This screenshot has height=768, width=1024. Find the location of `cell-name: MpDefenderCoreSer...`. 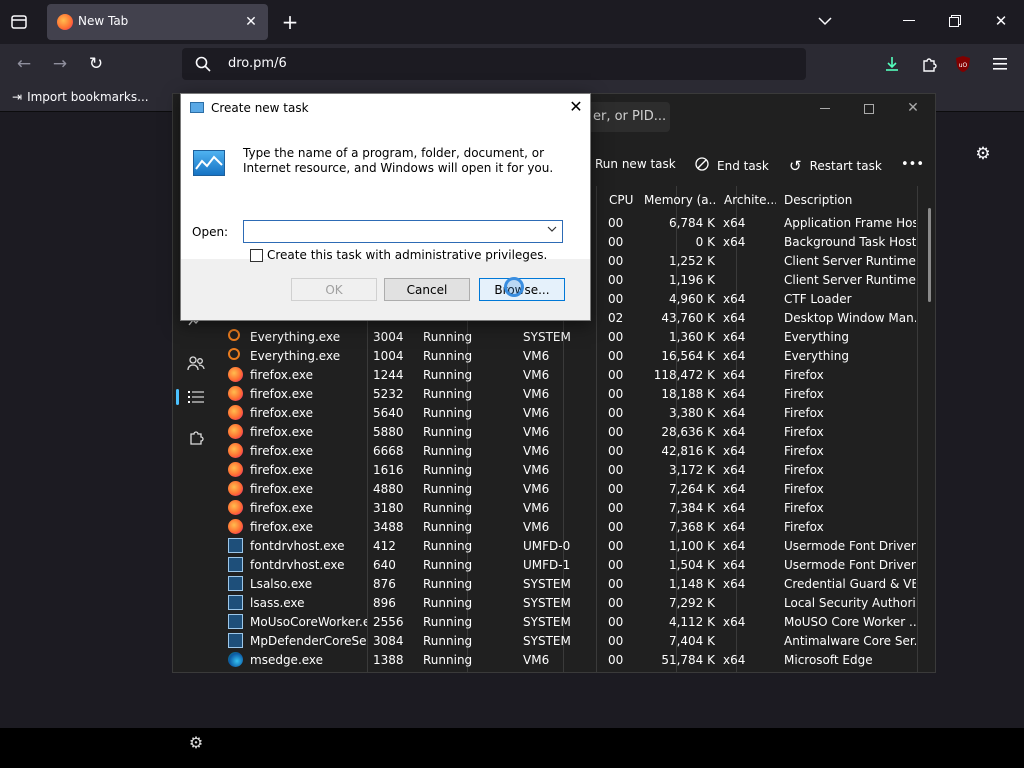

cell-name: MpDefenderCoreSer... is located at coordinates (308, 641).